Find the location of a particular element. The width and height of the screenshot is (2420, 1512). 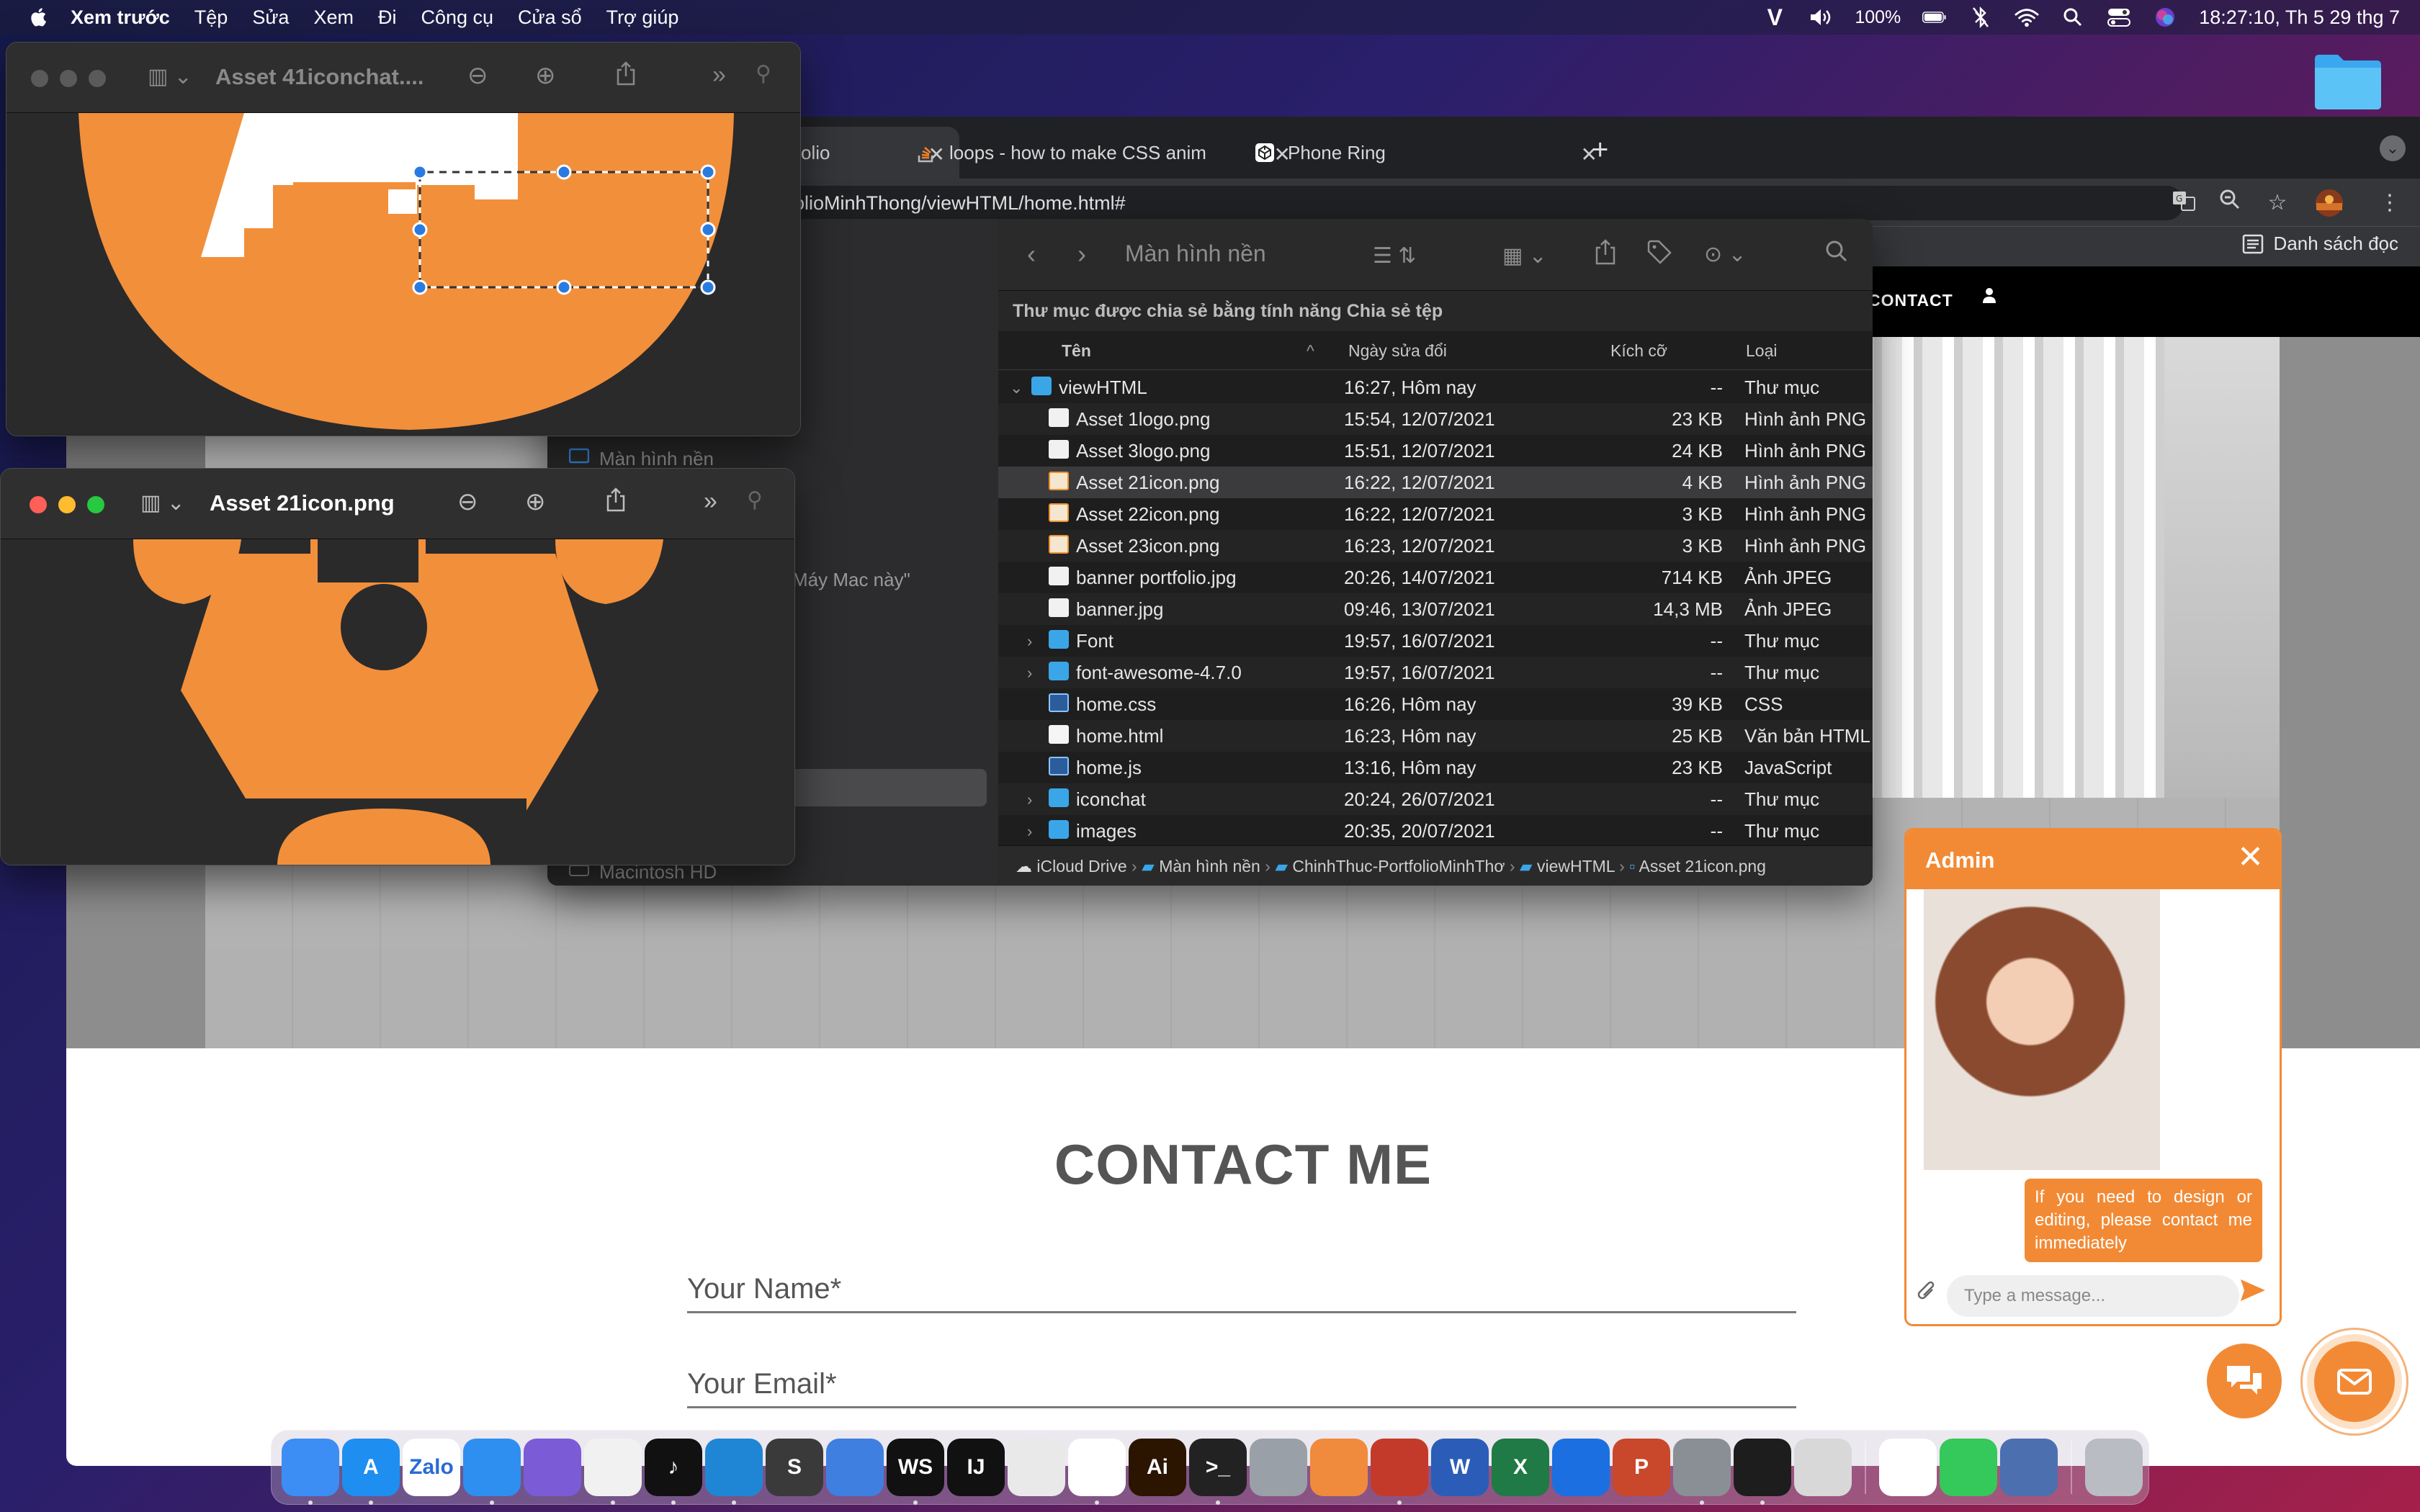

new-tab-button: + is located at coordinates (1600, 150).